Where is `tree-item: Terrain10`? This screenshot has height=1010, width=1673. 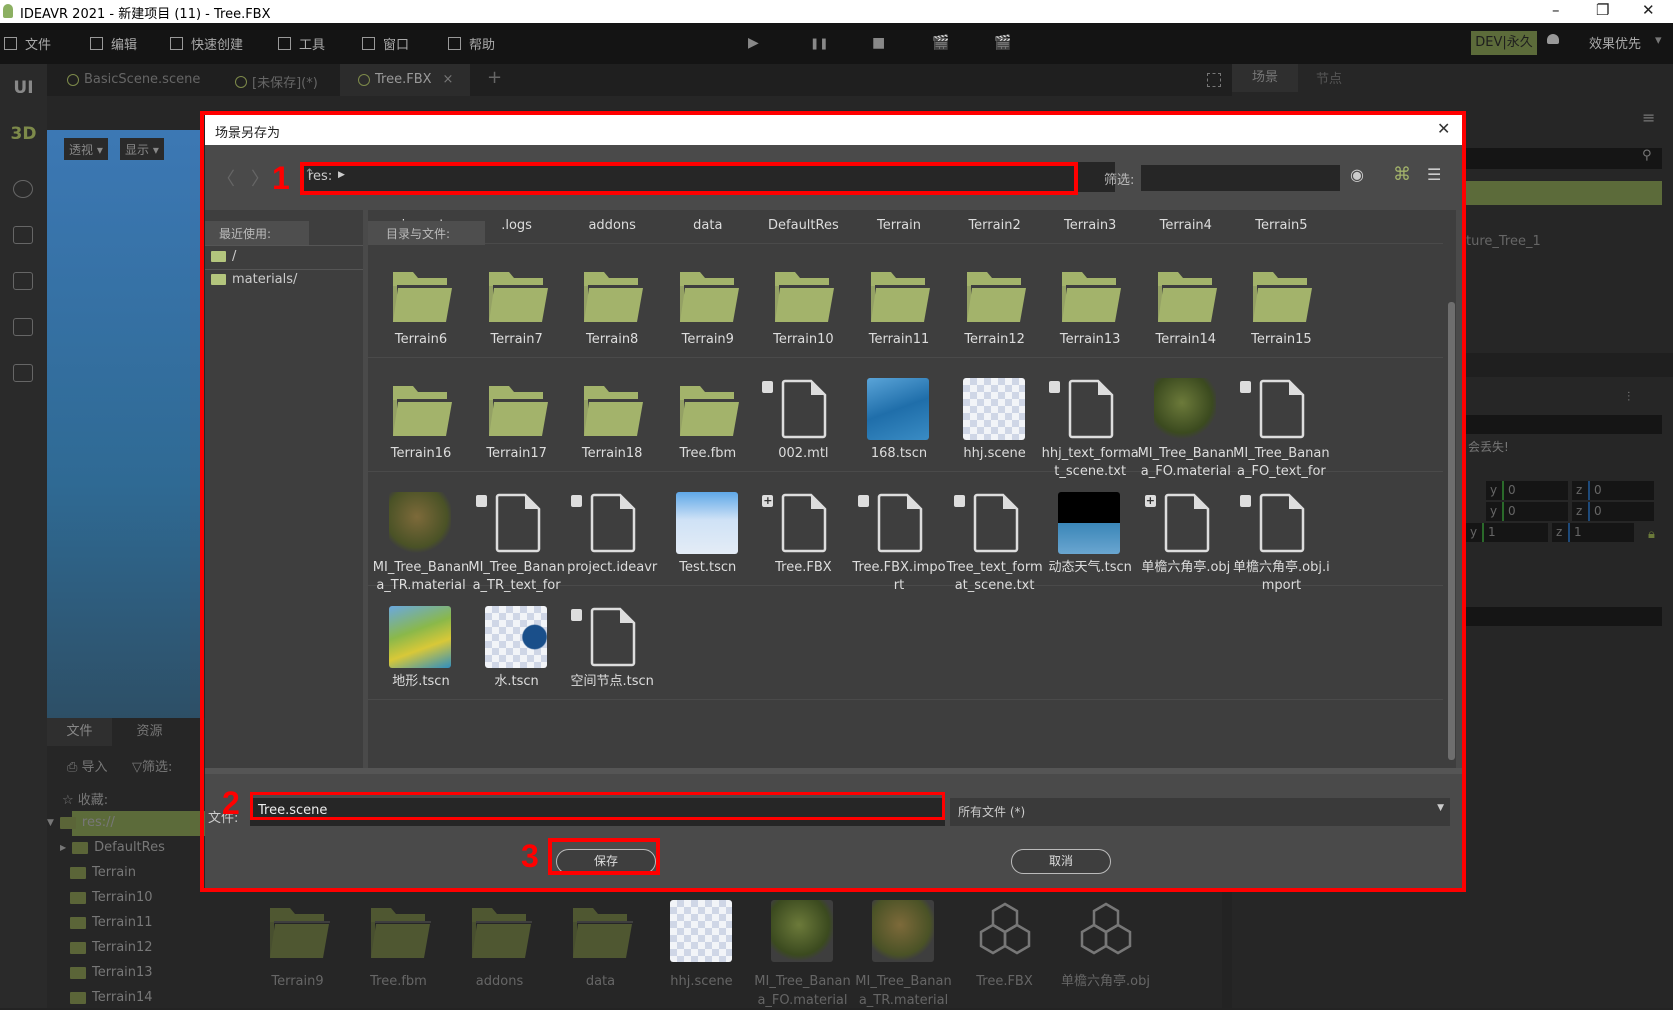 tree-item: Terrain10 is located at coordinates (111, 897).